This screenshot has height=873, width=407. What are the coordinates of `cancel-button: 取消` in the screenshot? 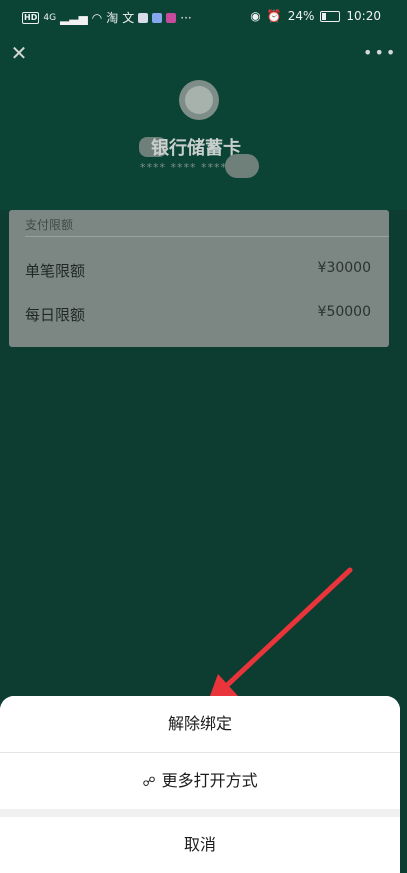 It's located at (200, 845).